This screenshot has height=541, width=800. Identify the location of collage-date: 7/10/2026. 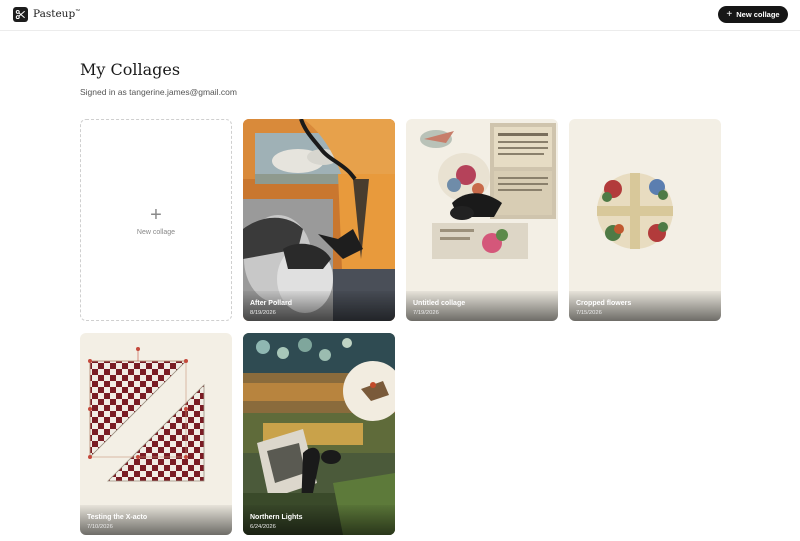
(100, 527).